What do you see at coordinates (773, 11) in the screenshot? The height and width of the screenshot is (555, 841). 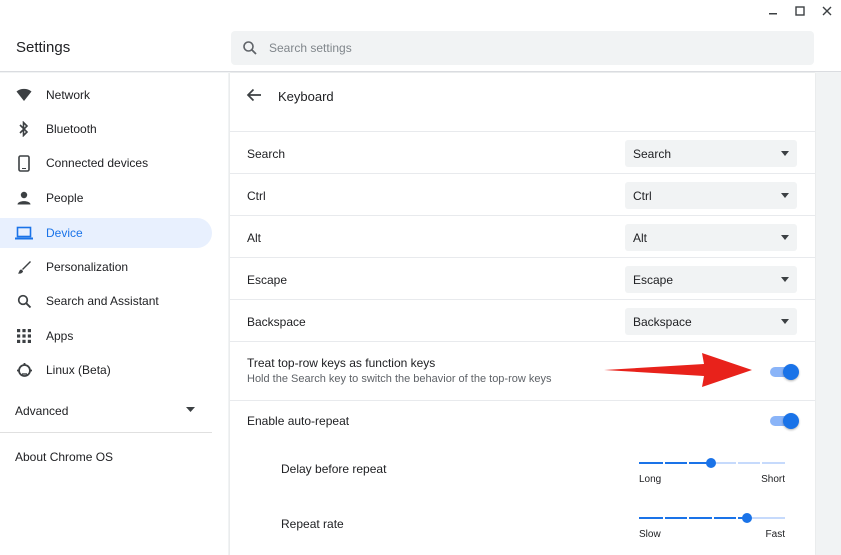 I see `minimize-icon` at bounding box center [773, 11].